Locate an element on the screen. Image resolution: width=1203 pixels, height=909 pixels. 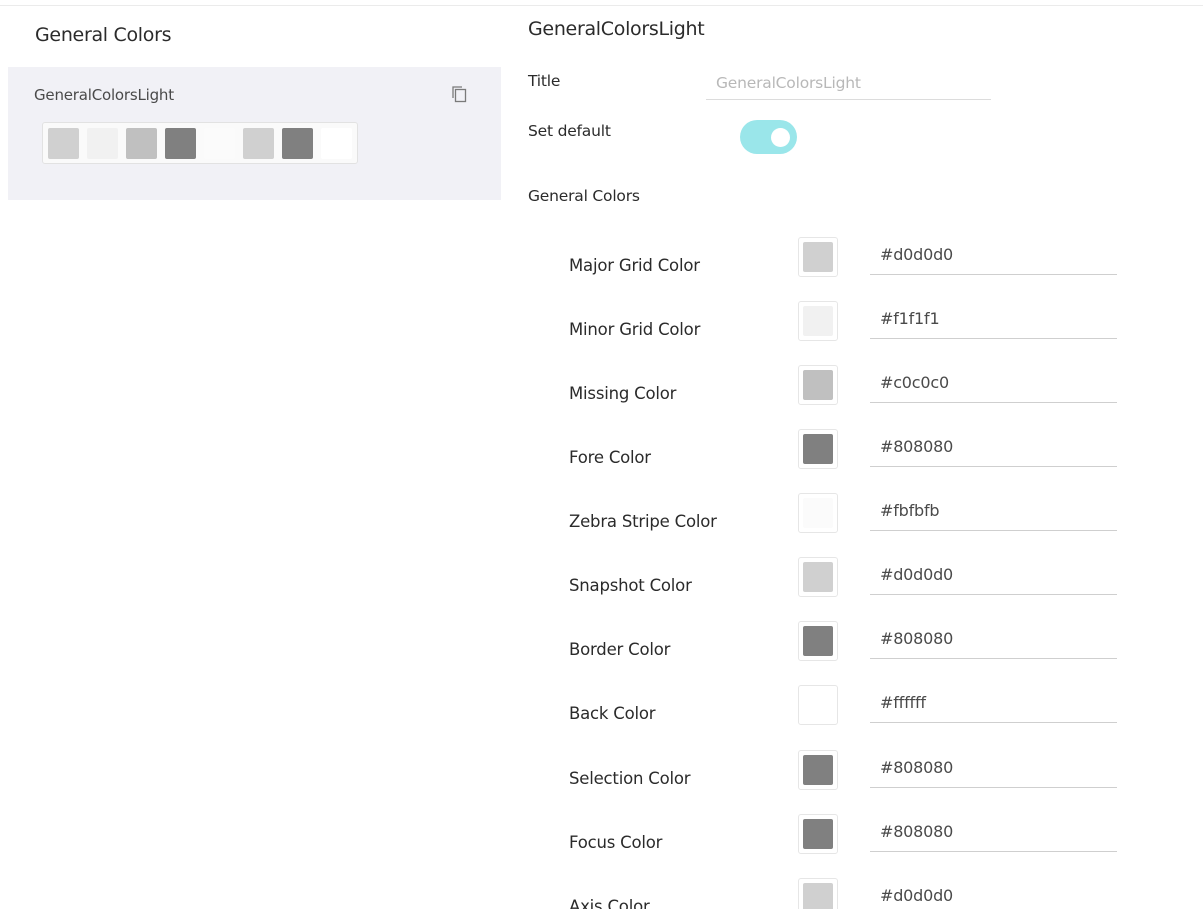
color-row: Back Color is located at coordinates (601, 717).